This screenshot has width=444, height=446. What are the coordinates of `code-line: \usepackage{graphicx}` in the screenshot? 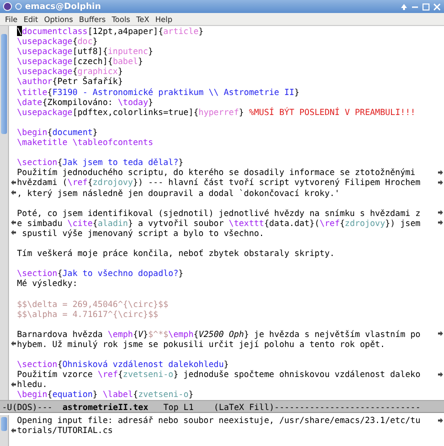 It's located at (70, 71).